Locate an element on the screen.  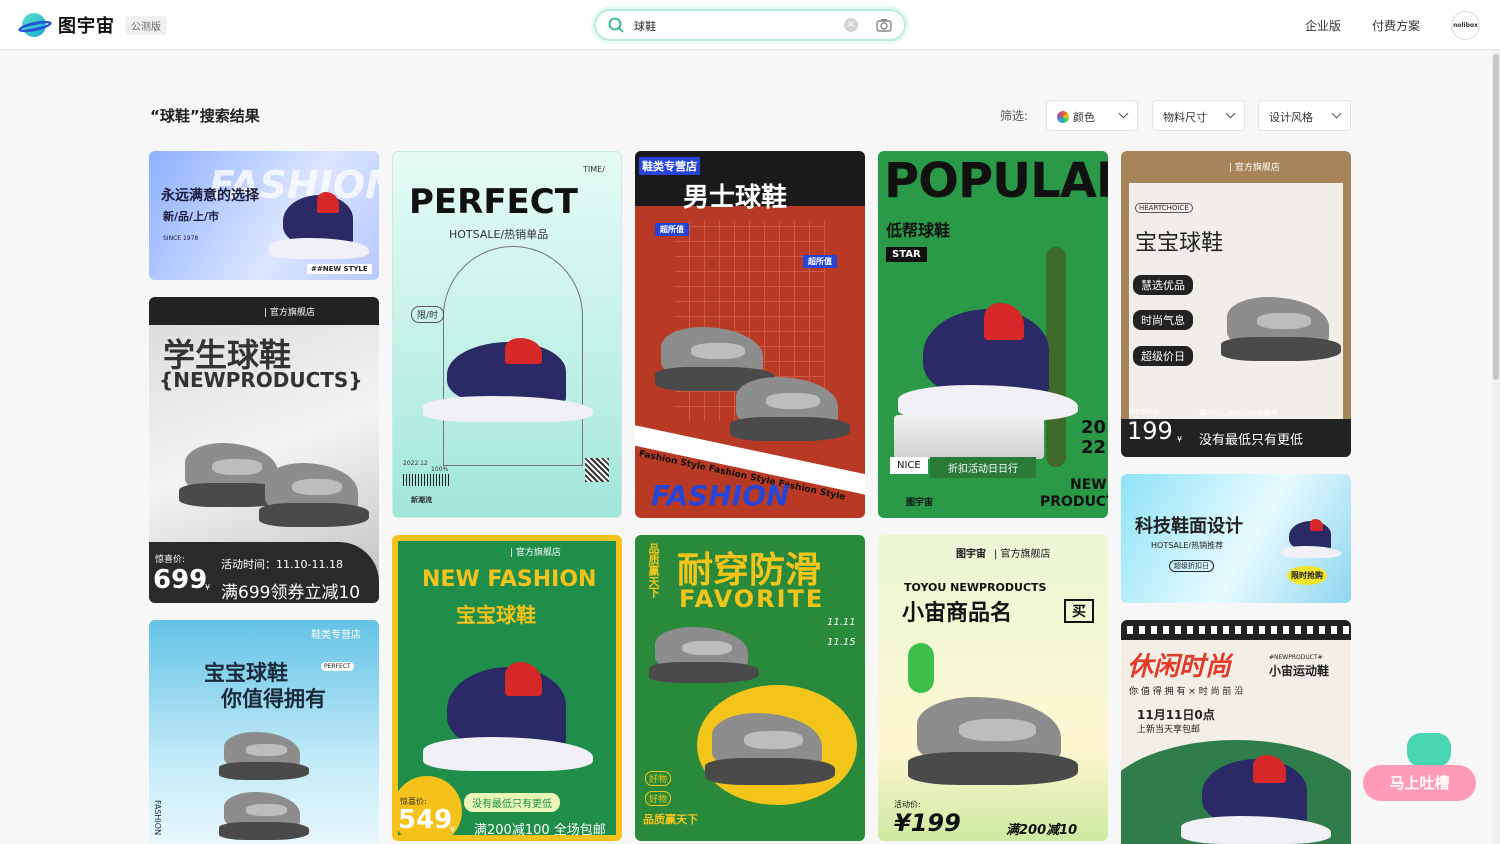
card-deco-text: NEW is located at coordinates (1088, 485).